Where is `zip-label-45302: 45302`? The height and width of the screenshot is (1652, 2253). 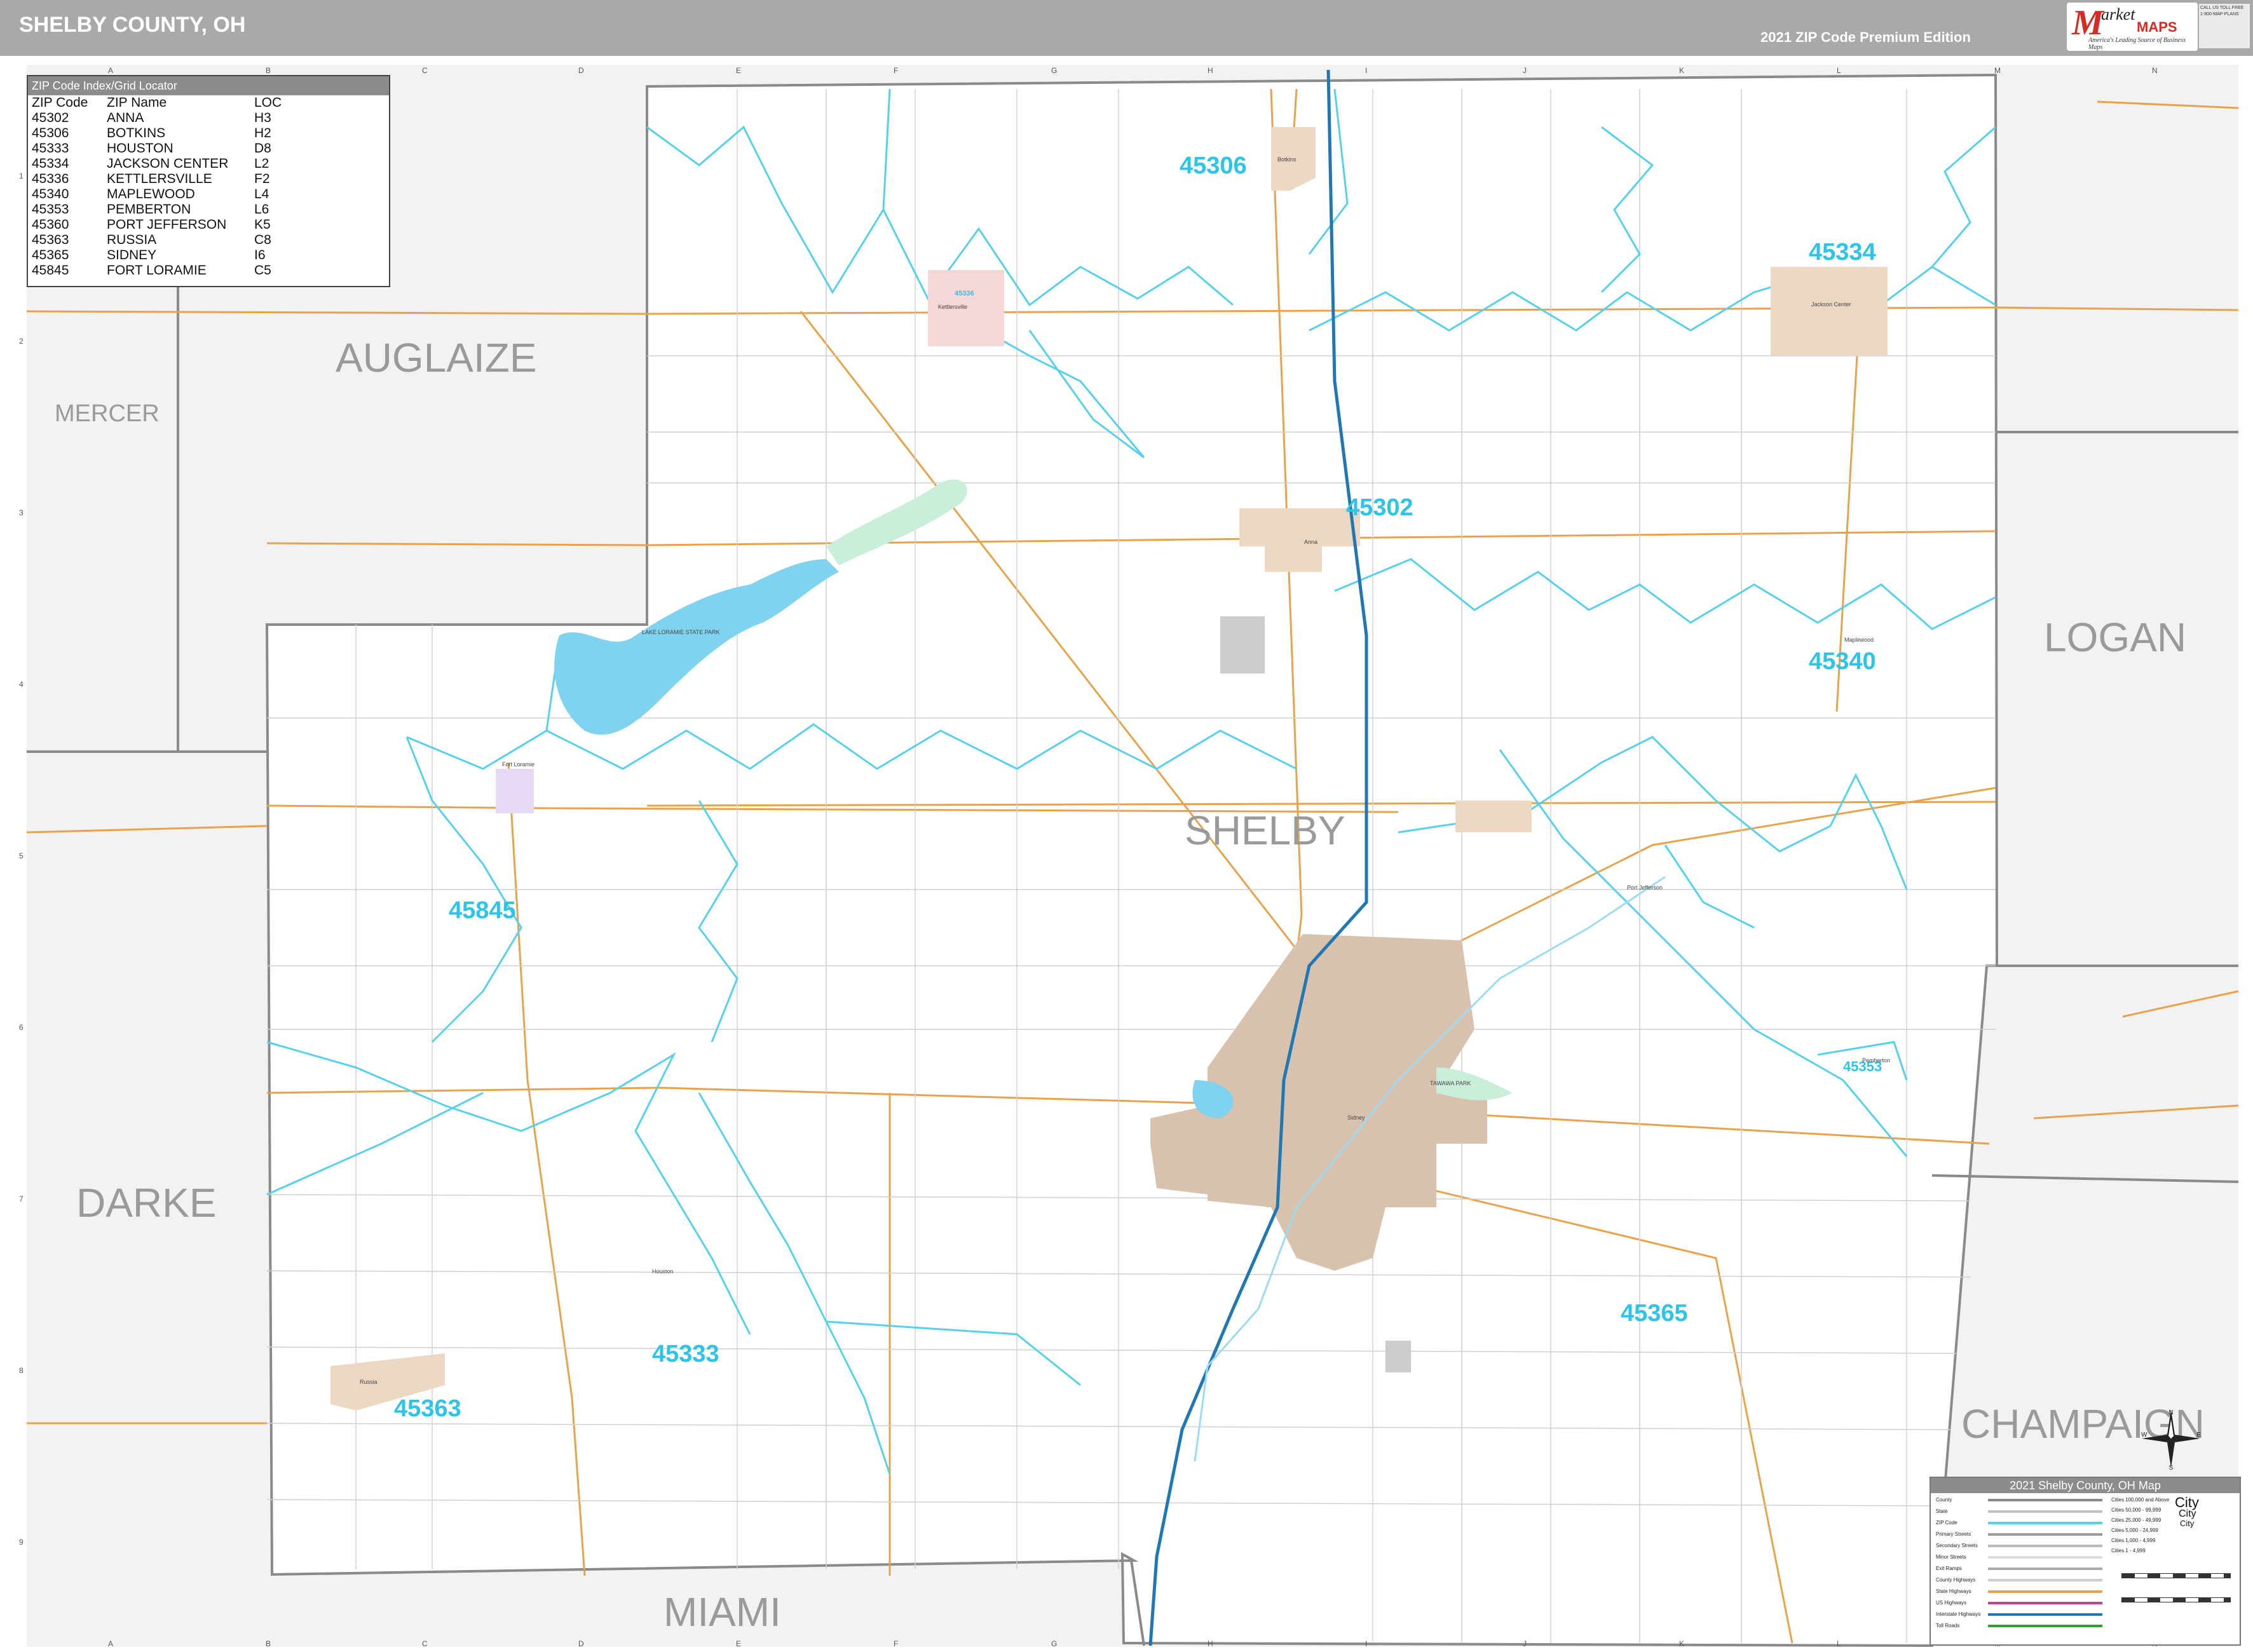 zip-label-45302: 45302 is located at coordinates (1379, 508).